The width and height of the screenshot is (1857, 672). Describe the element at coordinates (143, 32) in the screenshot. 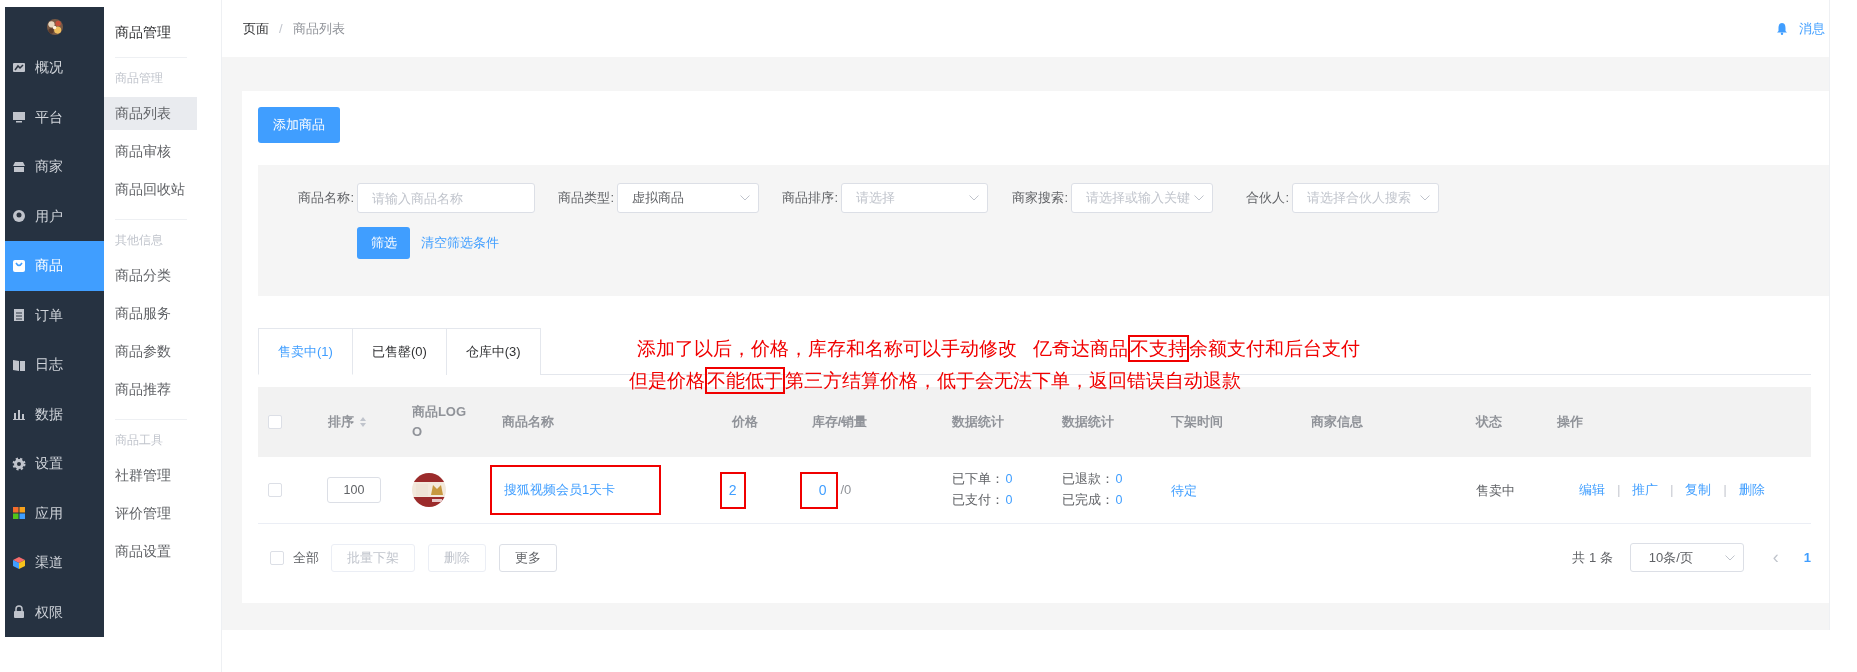

I see `submenu-title: 商品管理` at that location.